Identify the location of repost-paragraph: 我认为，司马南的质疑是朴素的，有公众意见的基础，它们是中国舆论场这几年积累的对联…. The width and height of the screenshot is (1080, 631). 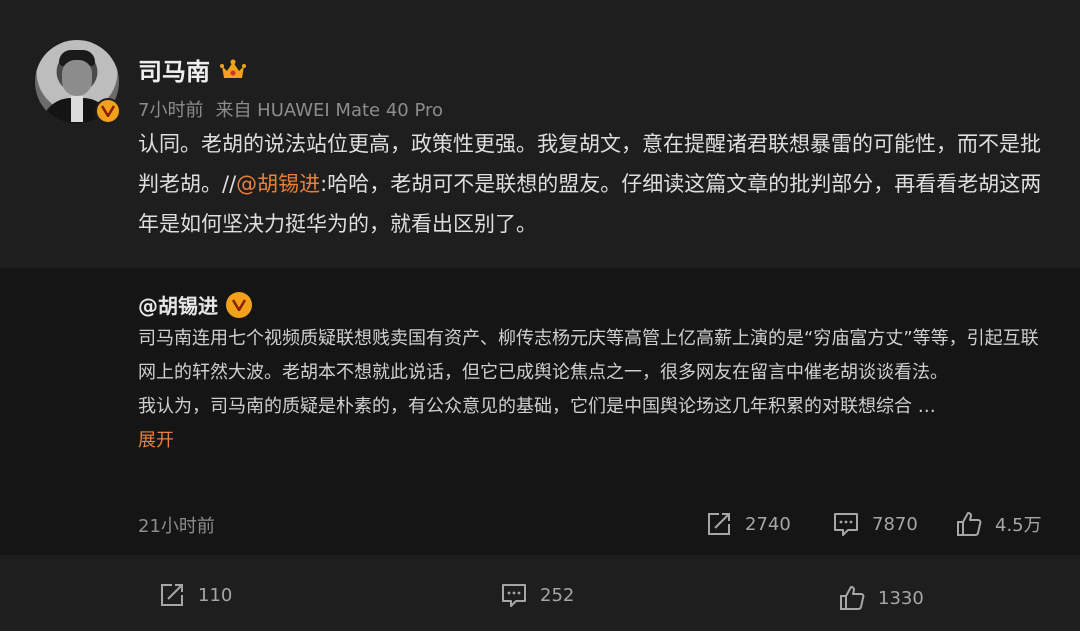
(537, 406).